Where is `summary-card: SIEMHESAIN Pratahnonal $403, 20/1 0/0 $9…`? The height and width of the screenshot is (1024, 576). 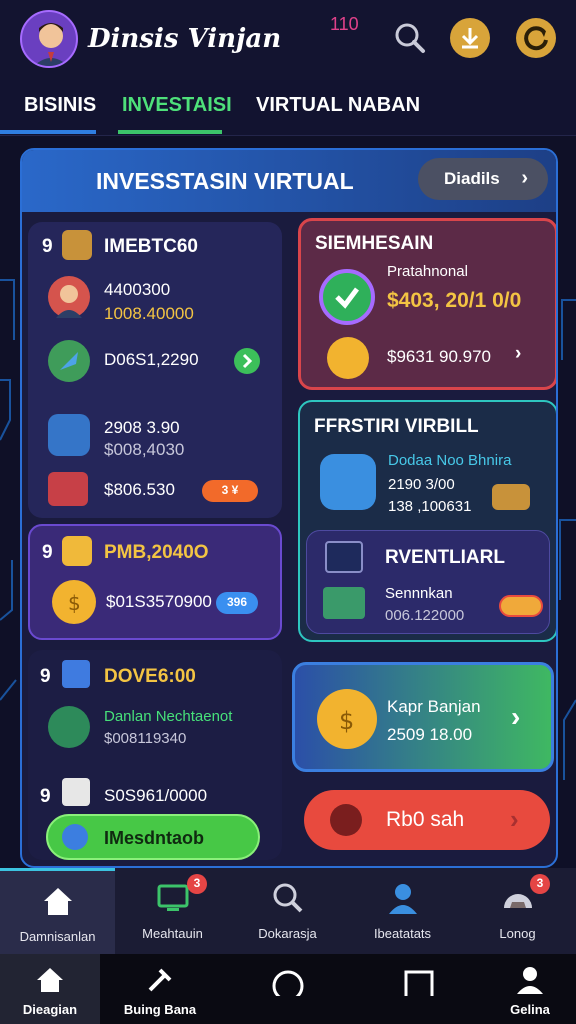
summary-card: SIEMHESAIN Pratahnonal $403, 20/1 0/0 $9… is located at coordinates (427, 304).